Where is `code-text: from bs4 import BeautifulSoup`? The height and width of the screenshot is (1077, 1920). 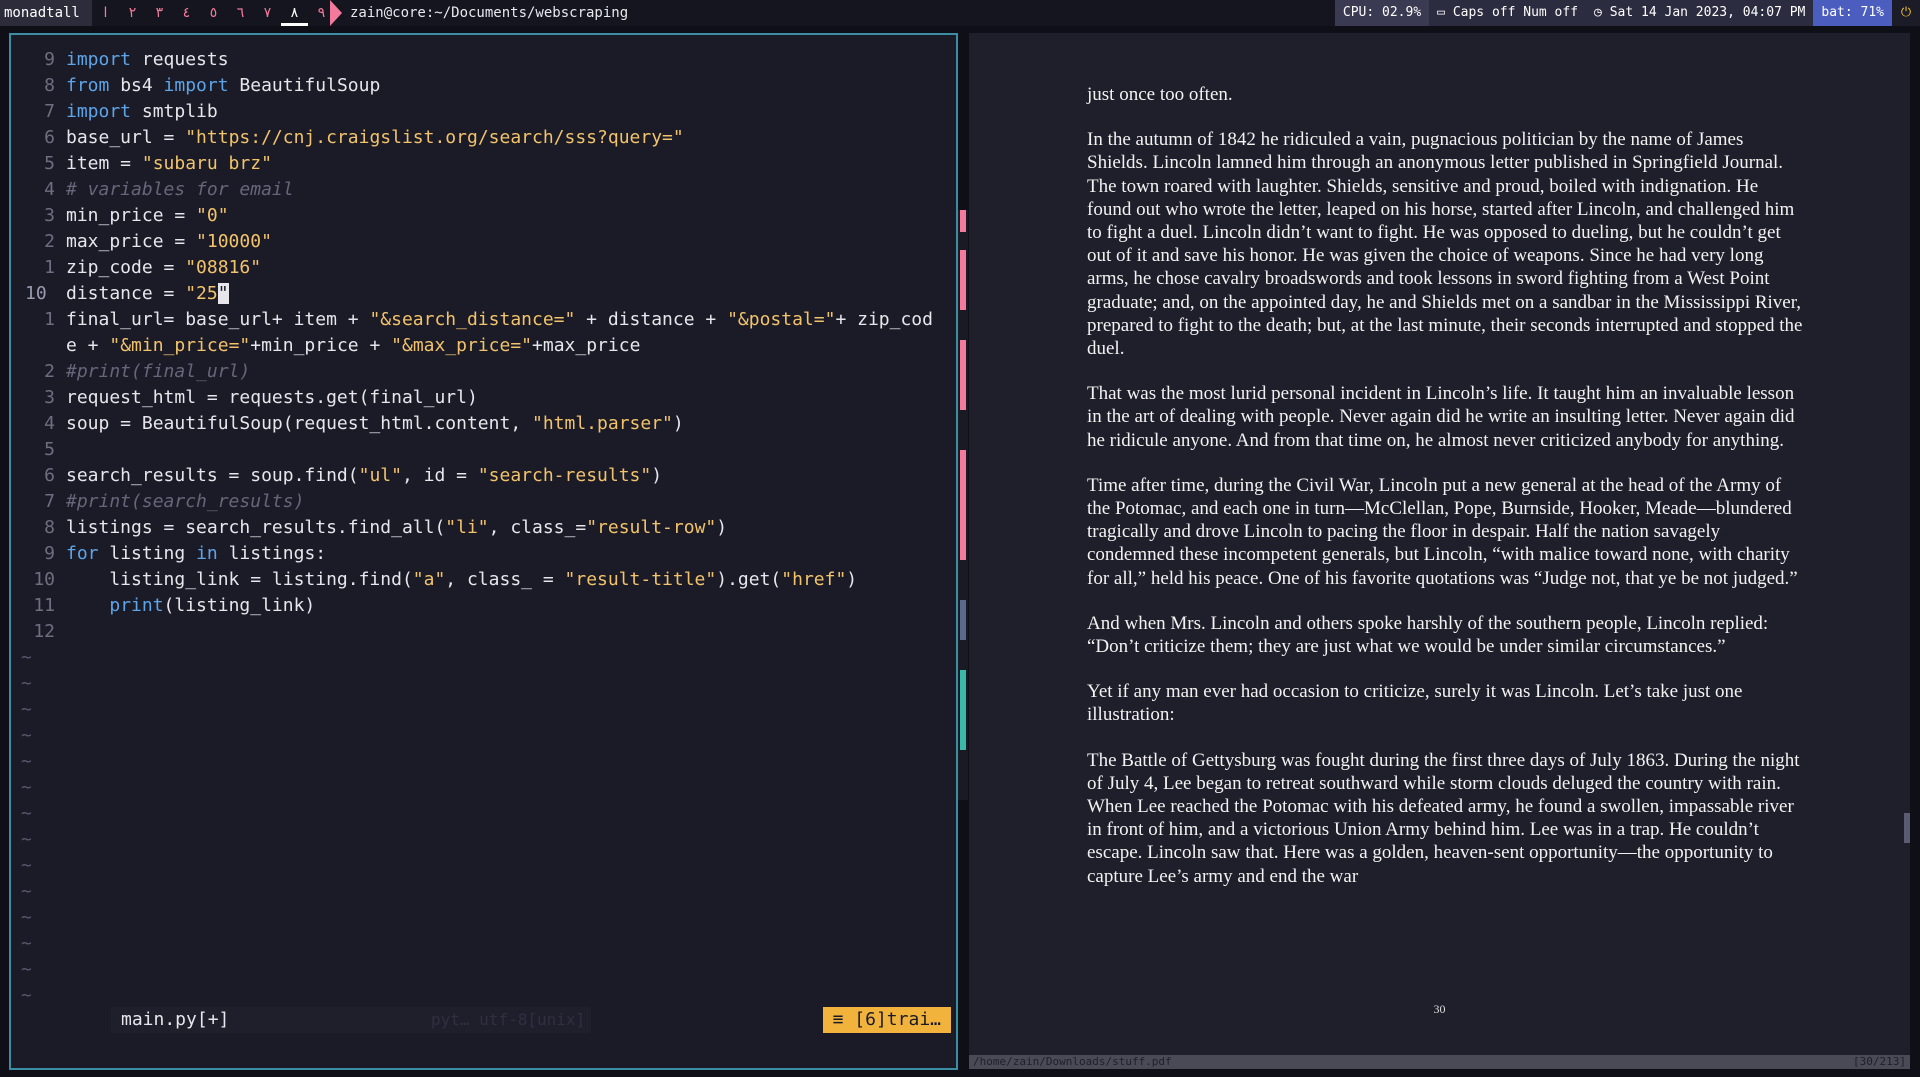 code-text: from bs4 import BeautifulSoup is located at coordinates (223, 85).